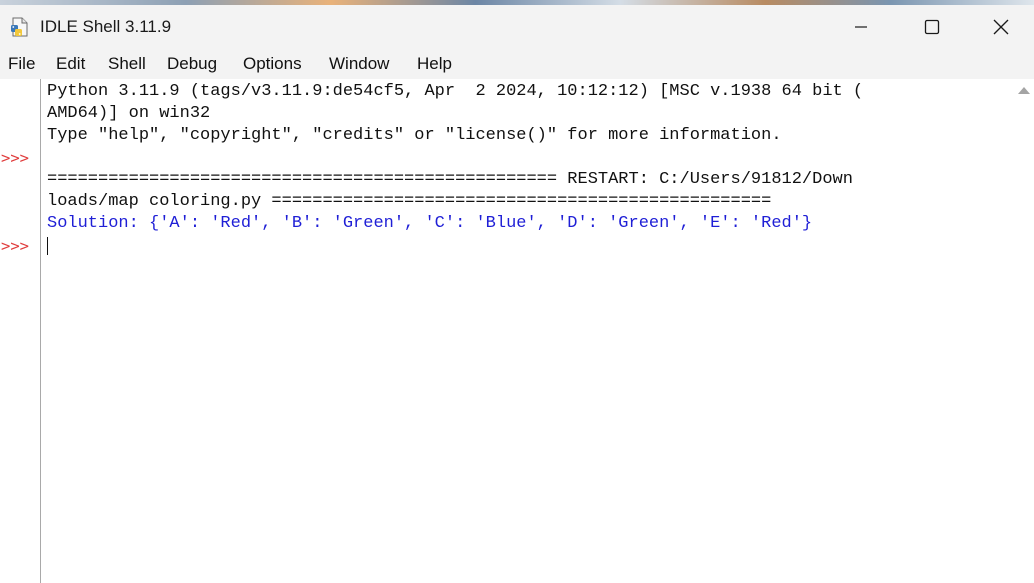 The width and height of the screenshot is (1034, 583). I want to click on text-cursor, so click(47, 246).